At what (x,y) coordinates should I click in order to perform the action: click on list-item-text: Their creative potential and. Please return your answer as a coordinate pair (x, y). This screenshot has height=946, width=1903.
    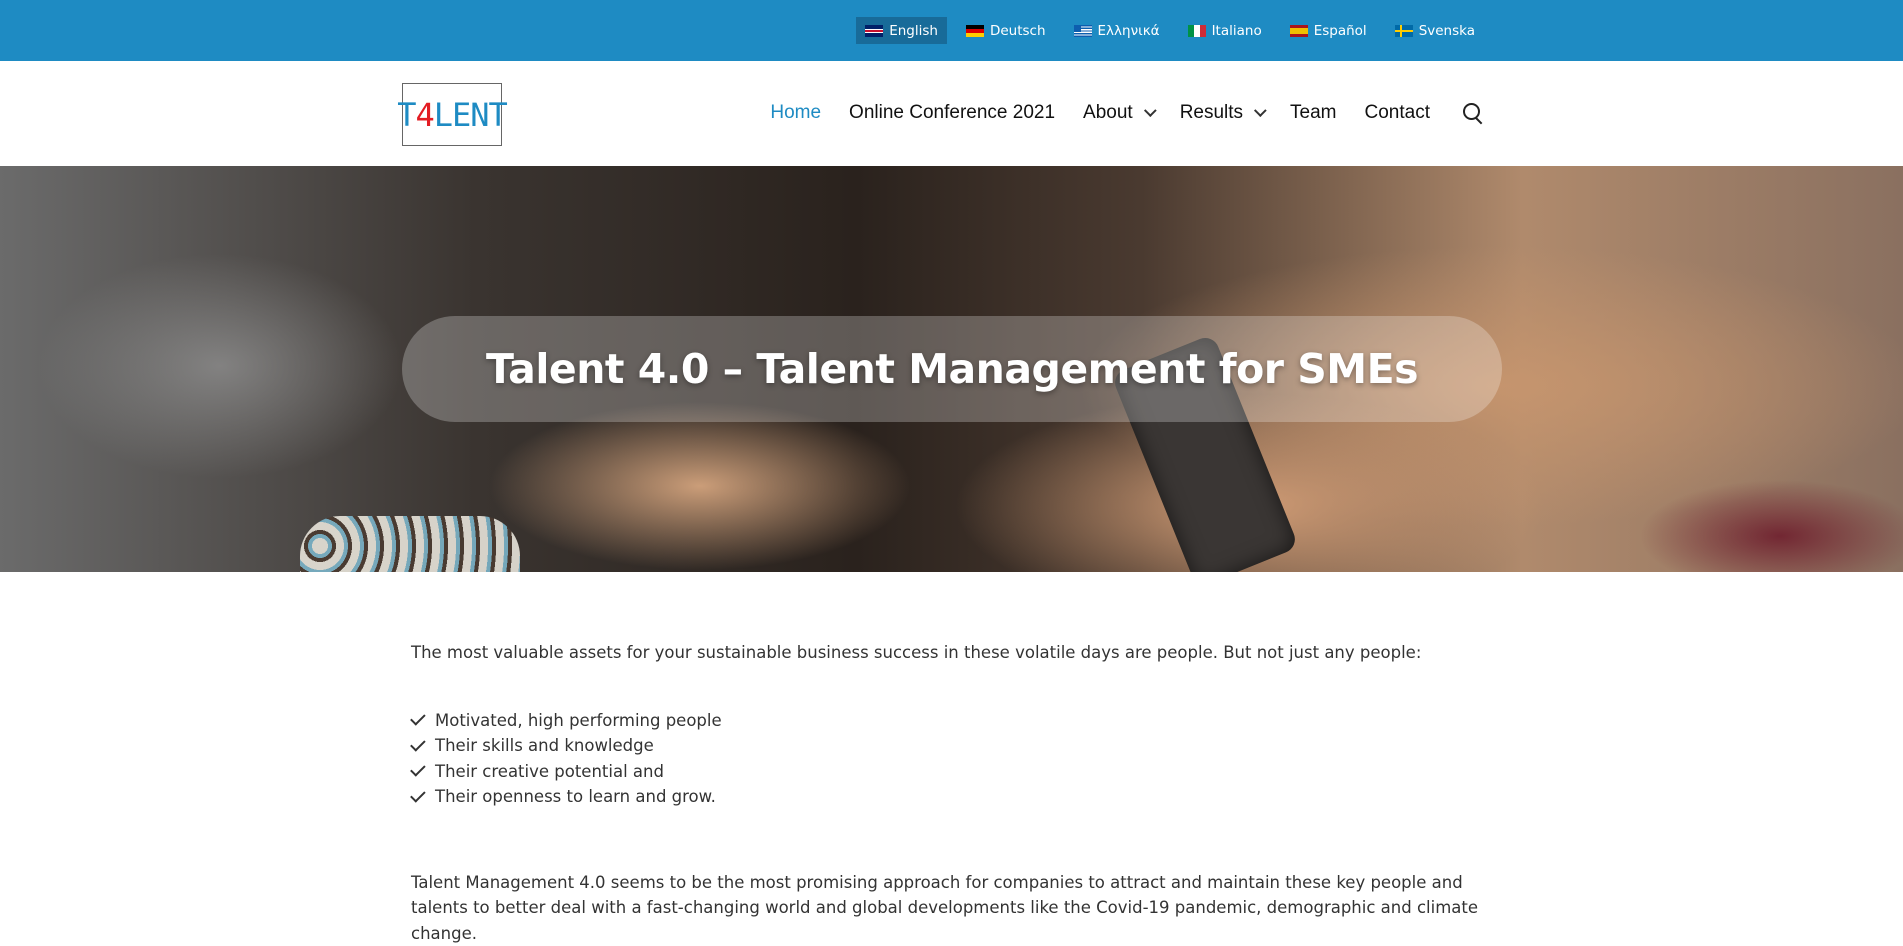
    Looking at the image, I should click on (549, 771).